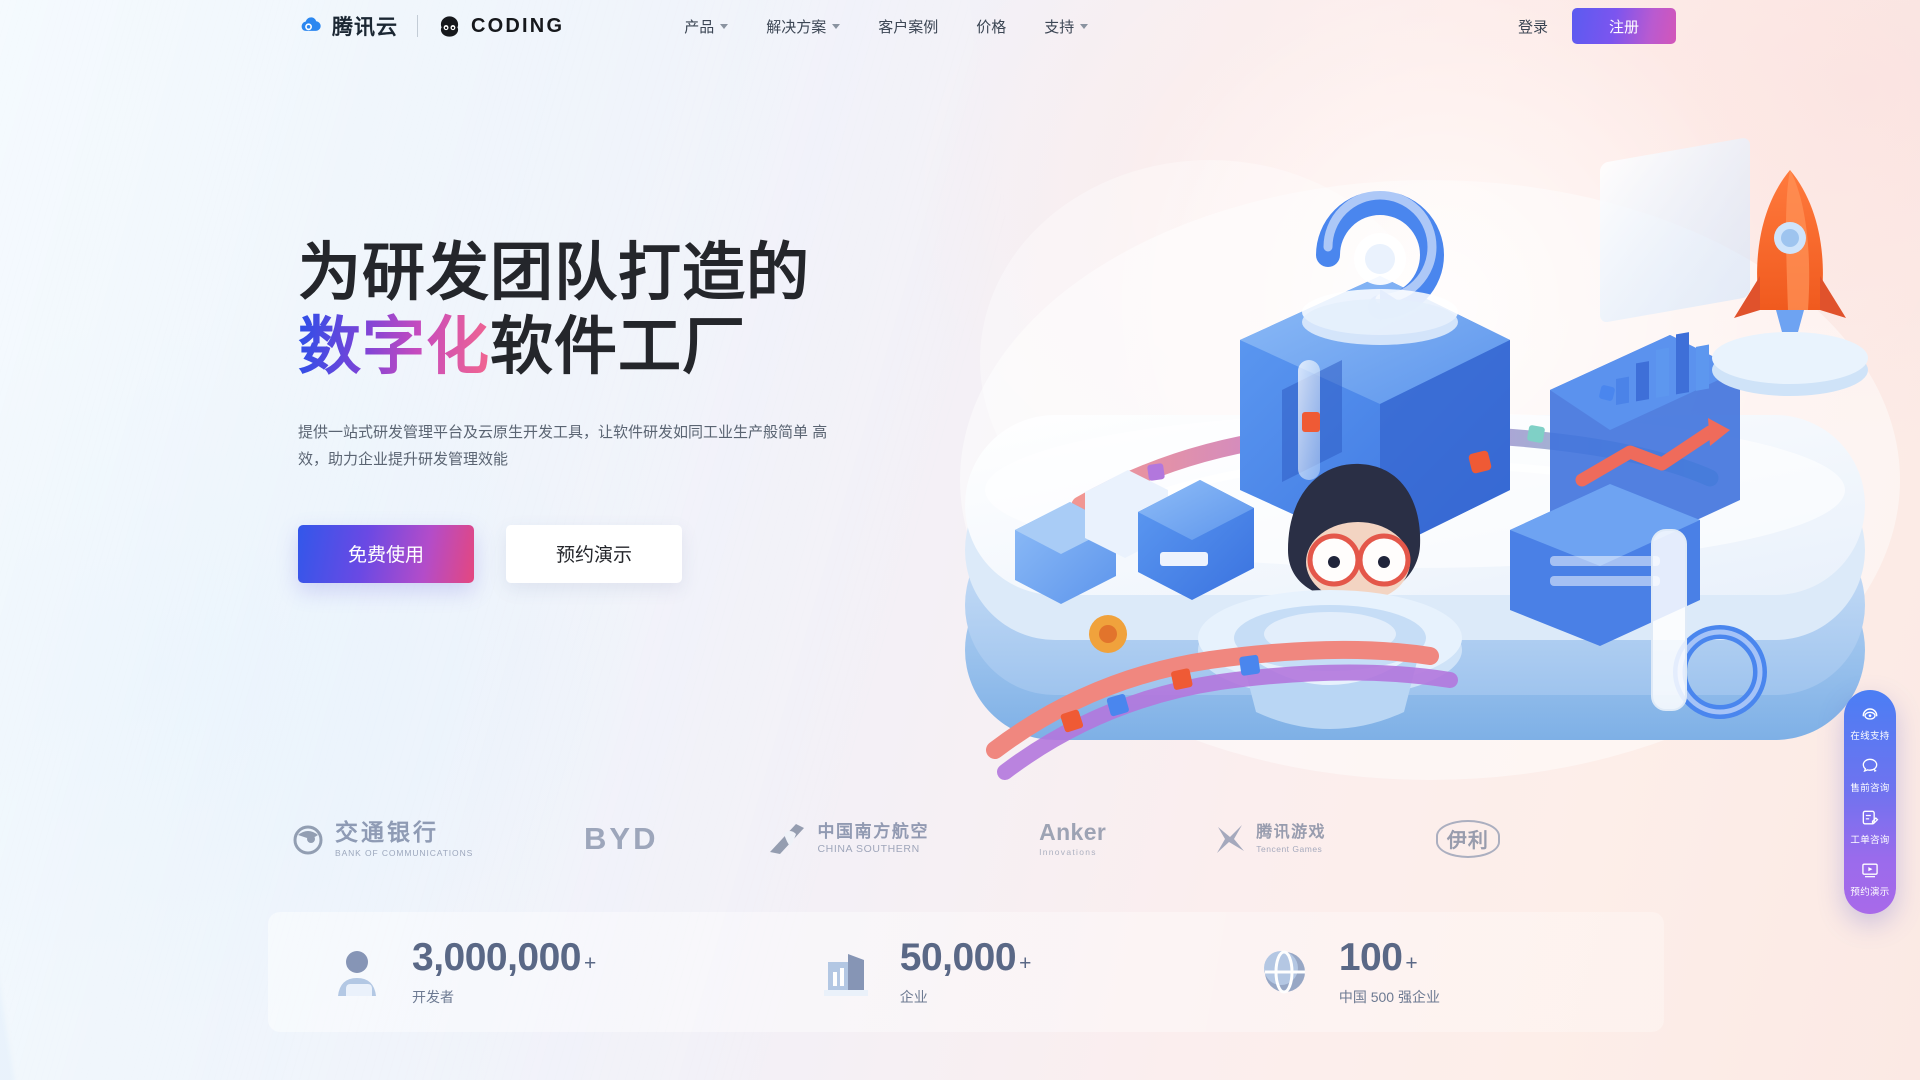 The image size is (1920, 1080). What do you see at coordinates (1870, 765) in the screenshot?
I see `chat-bubble-icon` at bounding box center [1870, 765].